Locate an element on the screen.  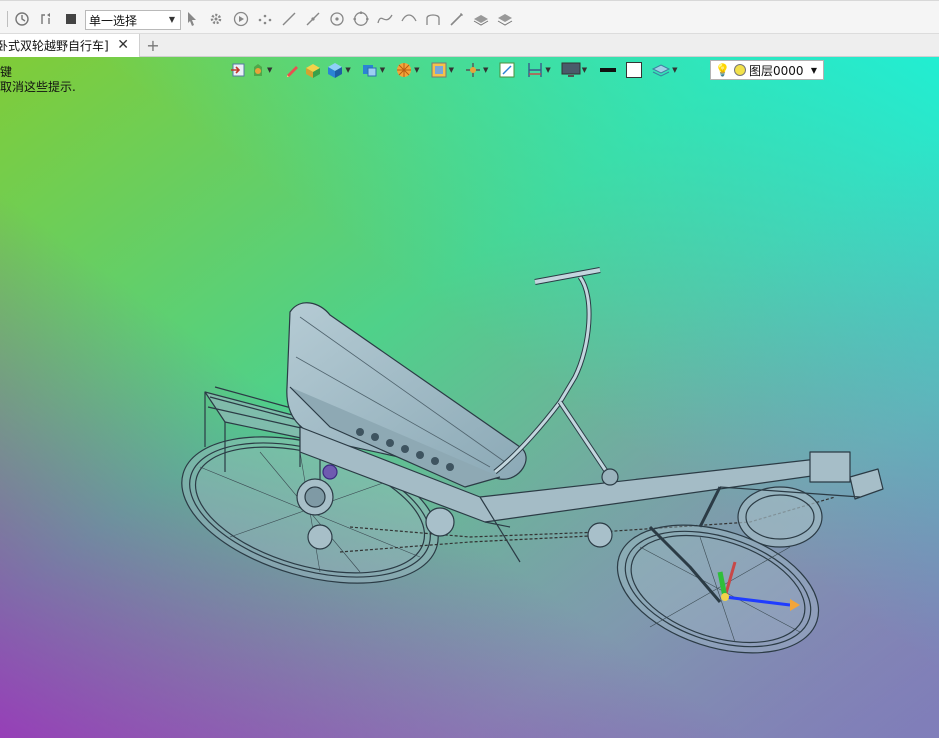
points-icon is located at coordinates (265, 19).